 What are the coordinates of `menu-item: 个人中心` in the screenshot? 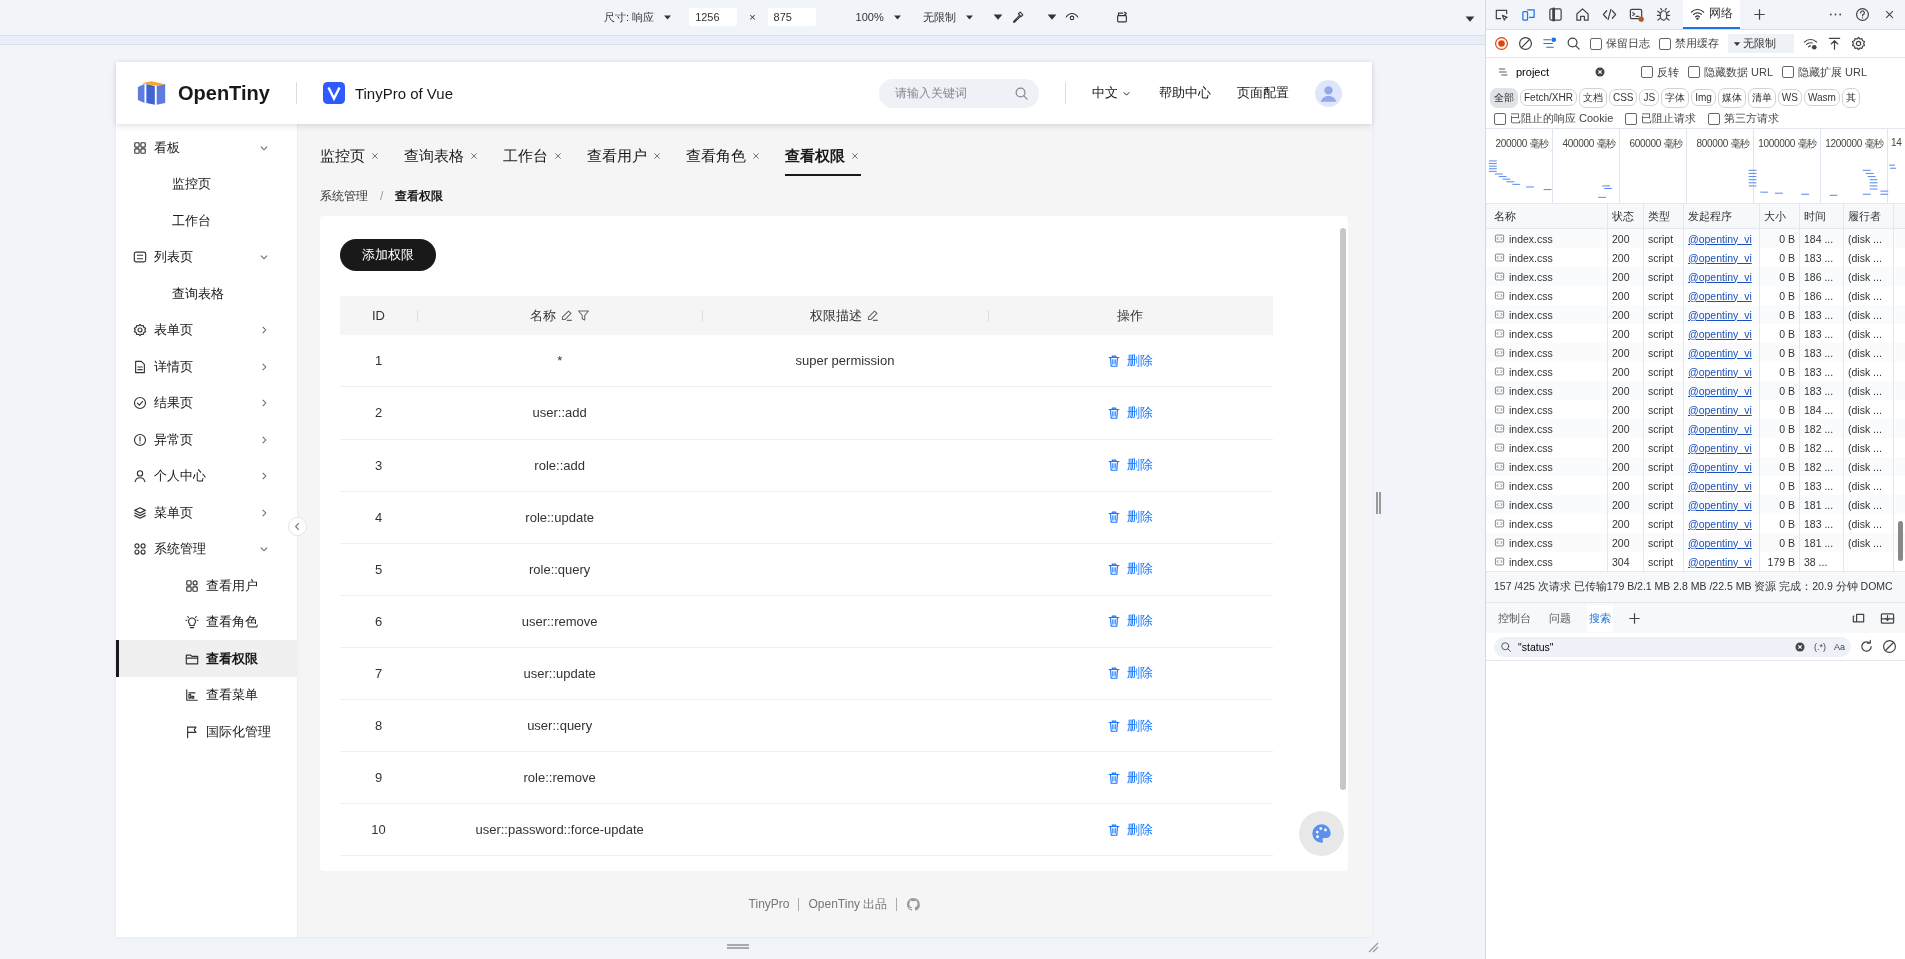 It's located at (206, 476).